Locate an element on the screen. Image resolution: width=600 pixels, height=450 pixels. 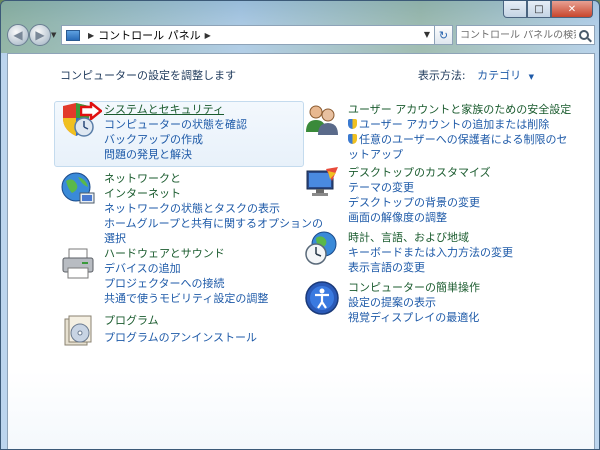
back-button: ◀ is located at coordinates (18, 35).